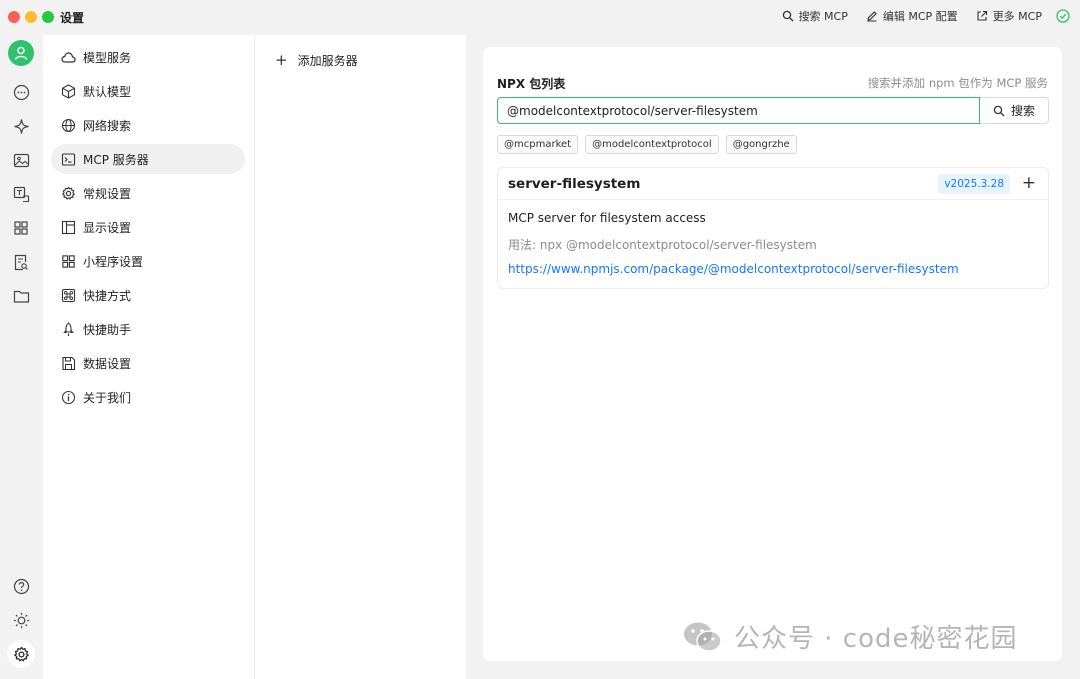  What do you see at coordinates (920, 16) in the screenshot?
I see `edit-mcp-config-label: 编辑 MCP 配置` at bounding box center [920, 16].